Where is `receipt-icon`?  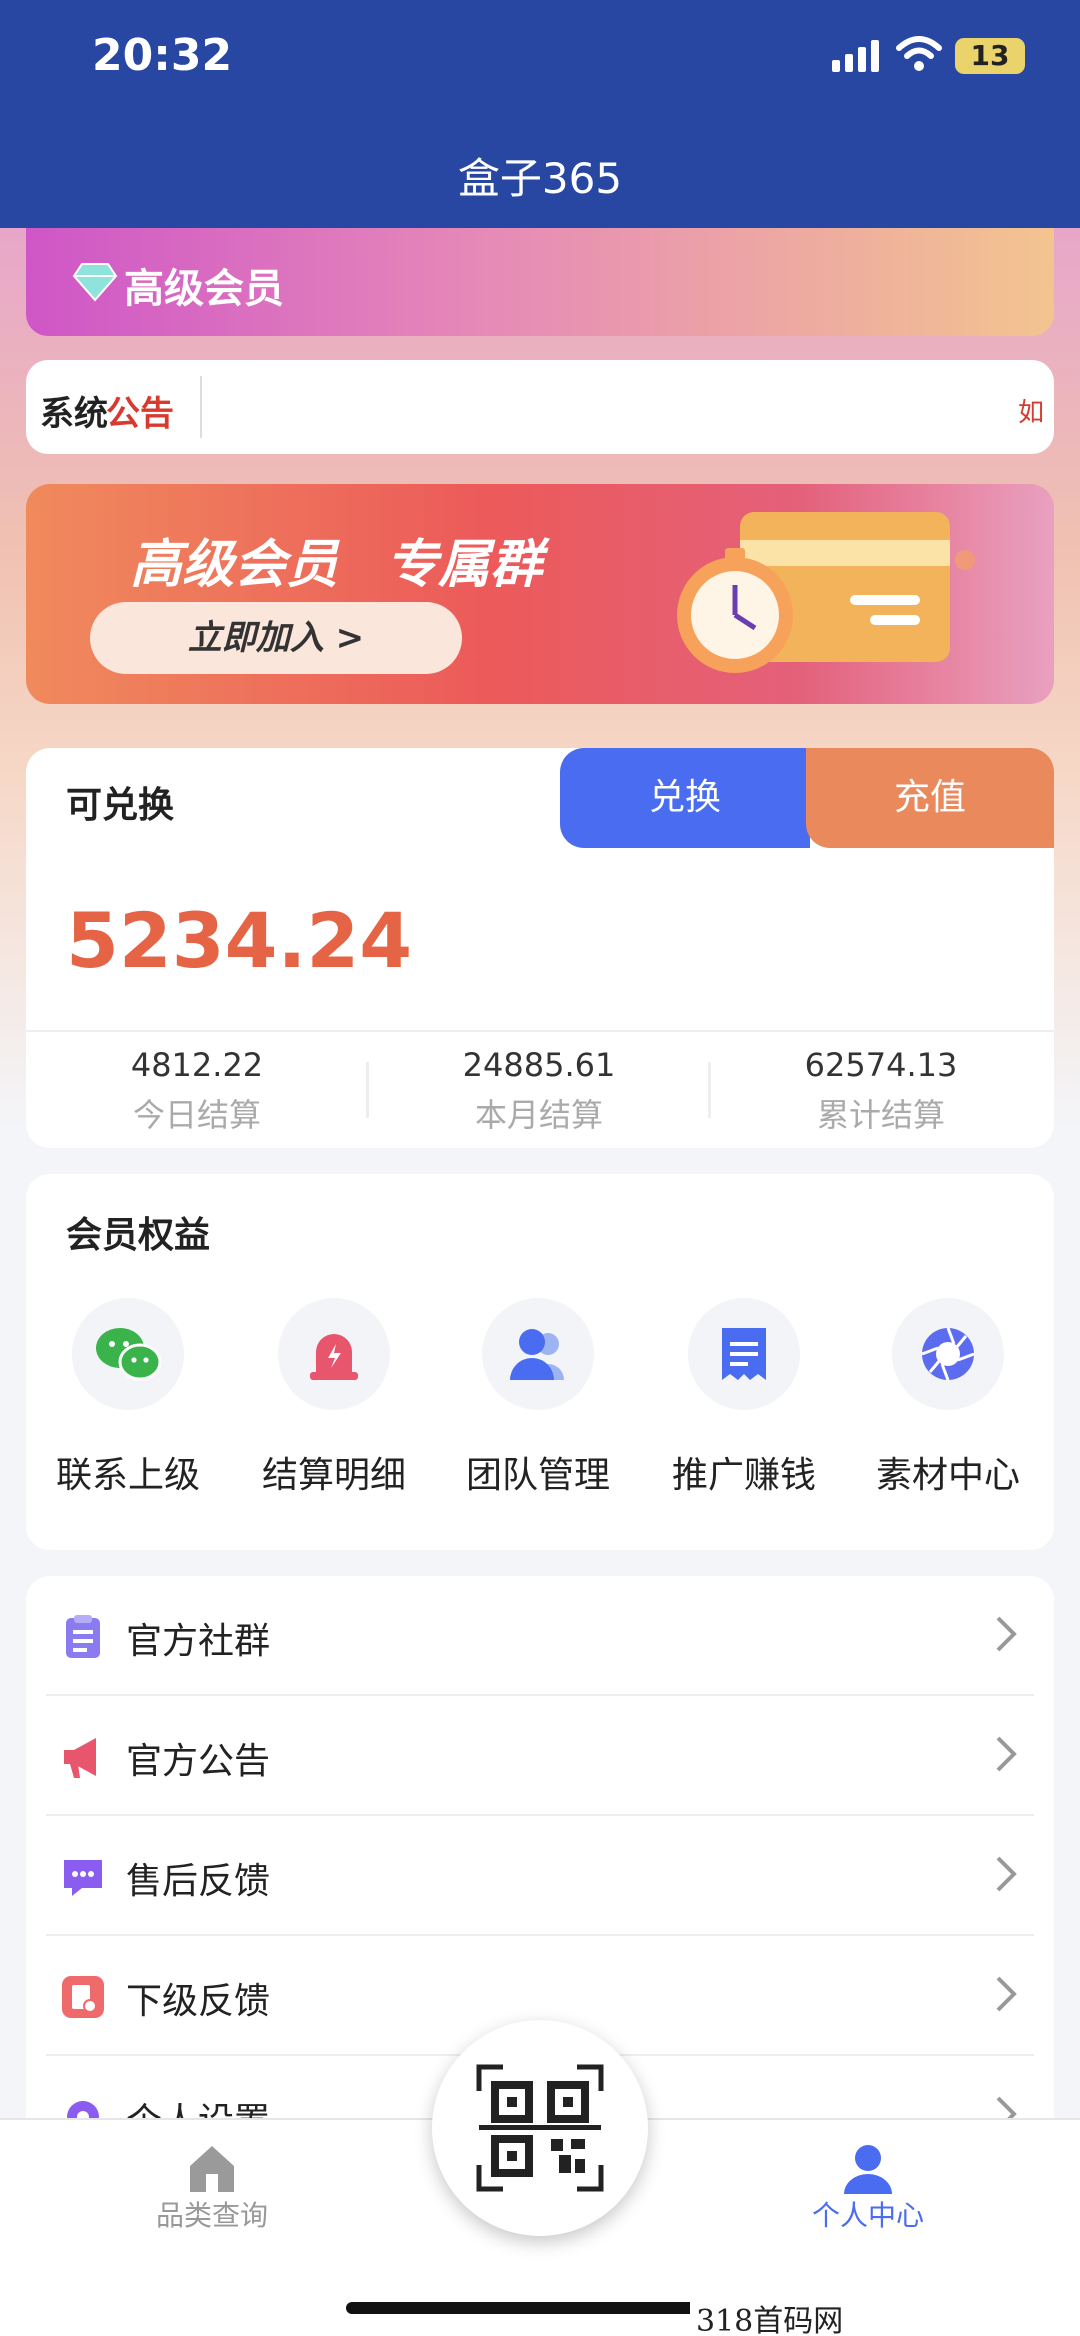 receipt-icon is located at coordinates (744, 1354).